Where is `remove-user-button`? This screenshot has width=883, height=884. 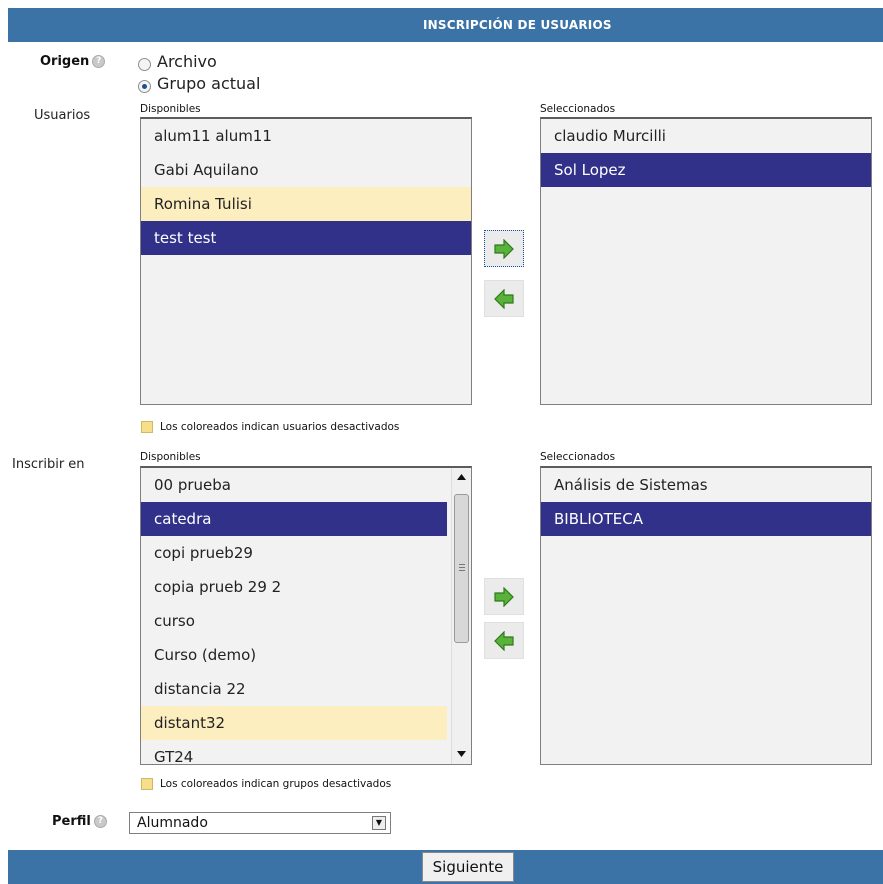 remove-user-button is located at coordinates (504, 298).